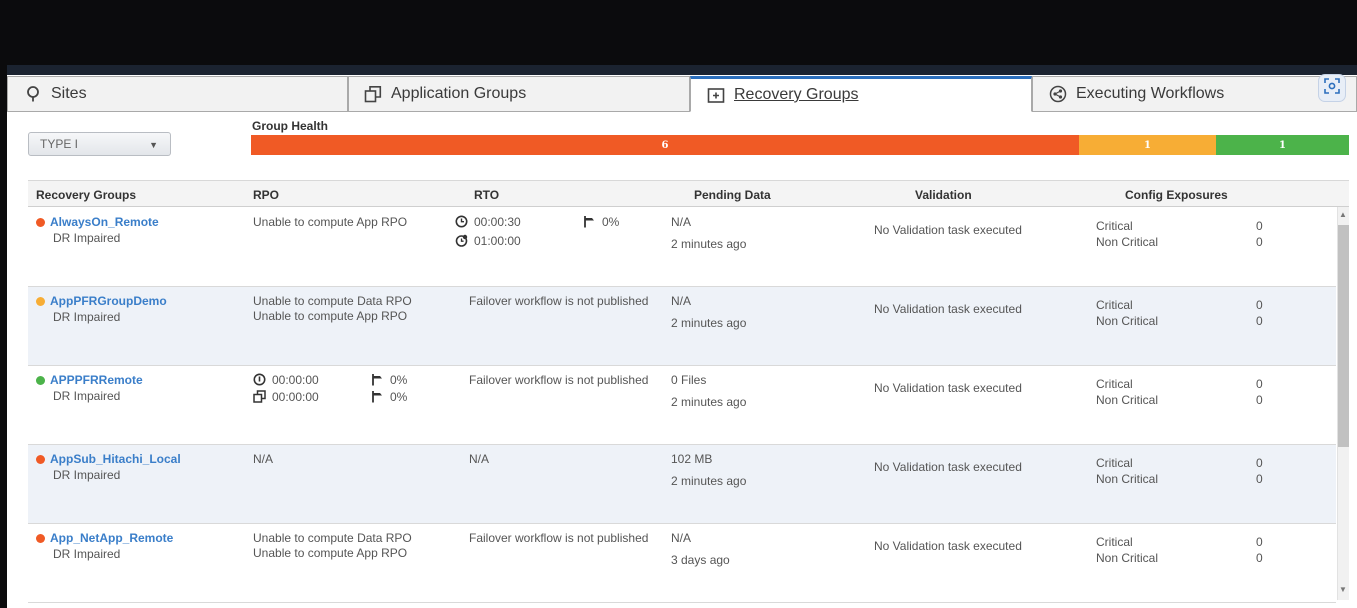 The image size is (1357, 608). I want to click on column-header-recovery-groups: Recovery Groups, so click(86, 195).